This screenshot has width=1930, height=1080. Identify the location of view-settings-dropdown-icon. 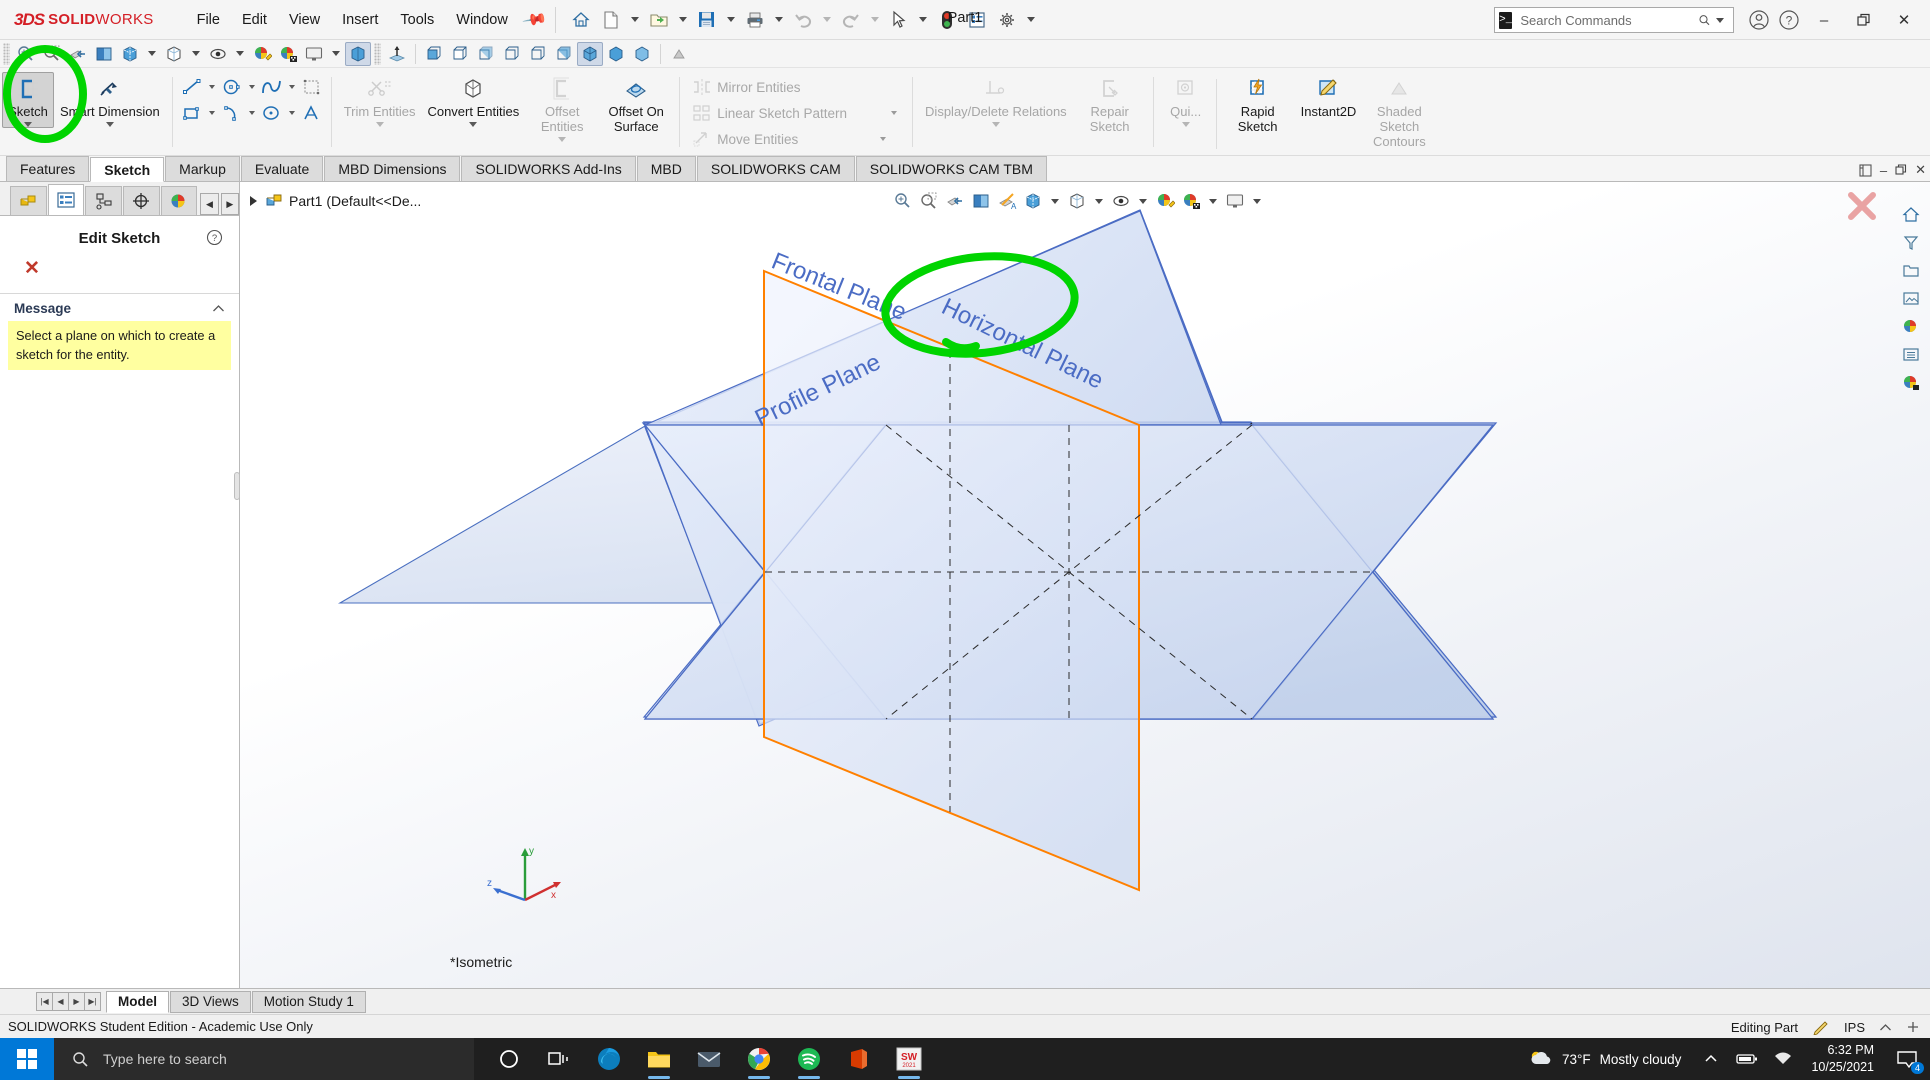
(336, 53).